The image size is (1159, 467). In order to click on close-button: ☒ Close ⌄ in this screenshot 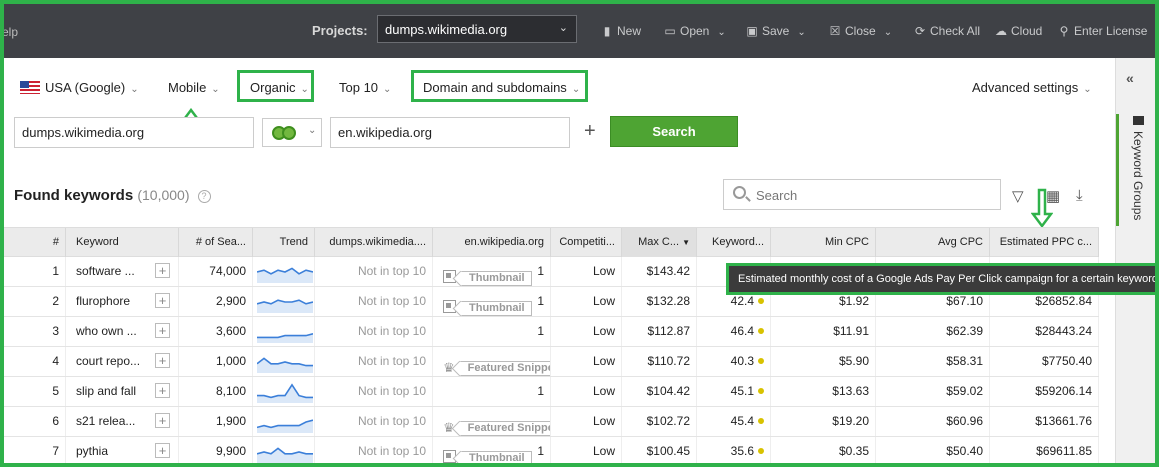, I will do `click(860, 31)`.